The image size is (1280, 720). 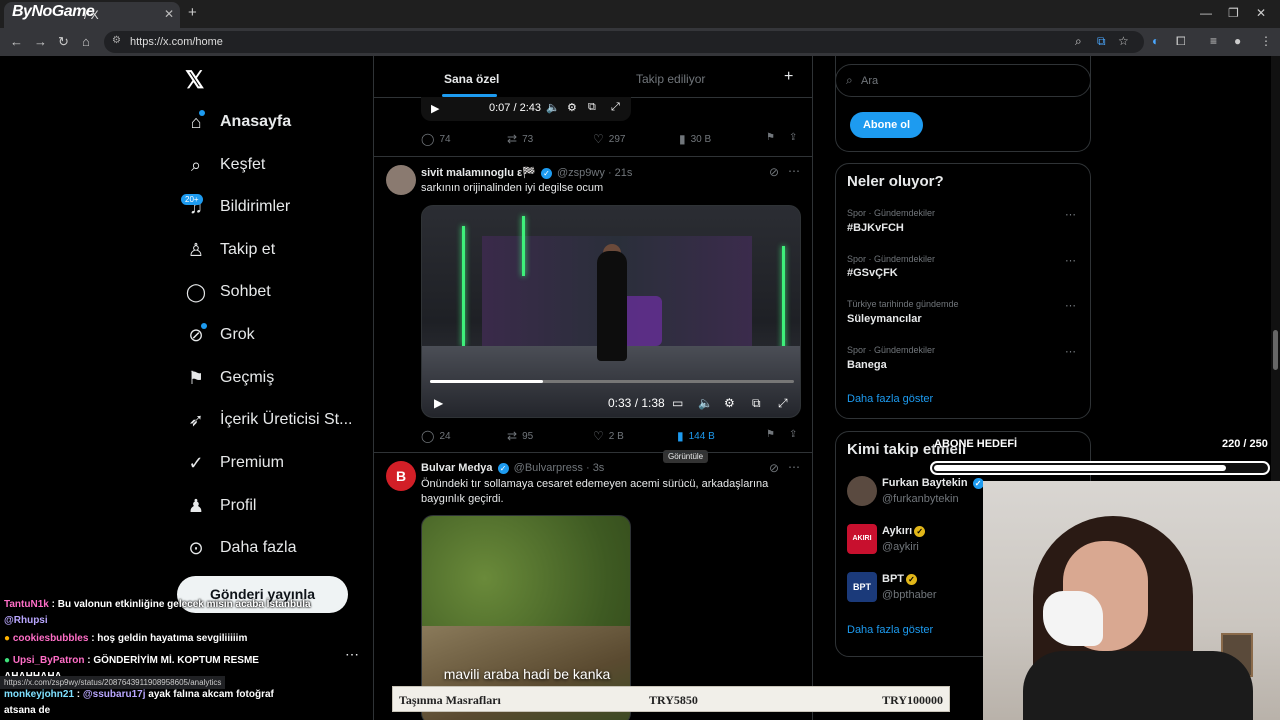 What do you see at coordinates (1206, 13) in the screenshot?
I see `minimize-icon: —` at bounding box center [1206, 13].